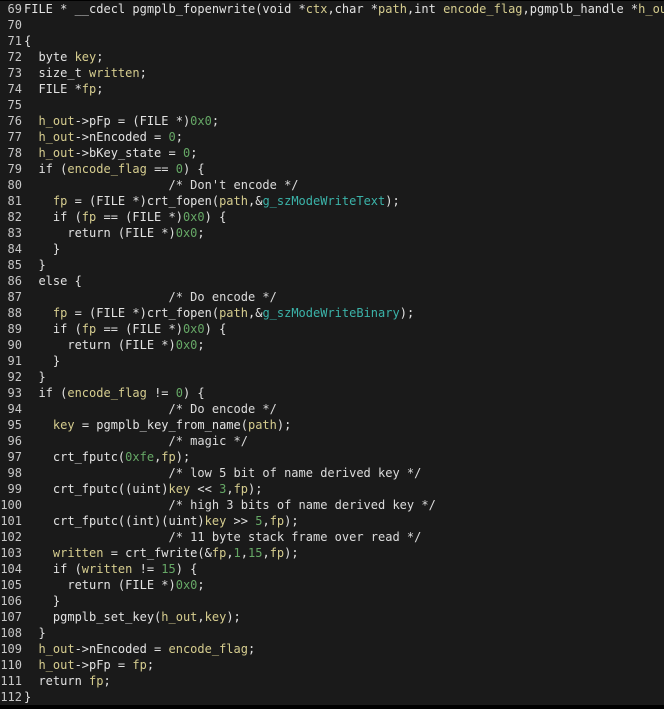  Describe the element at coordinates (255, 313) in the screenshot. I see `code-token-plain: ,&` at that location.